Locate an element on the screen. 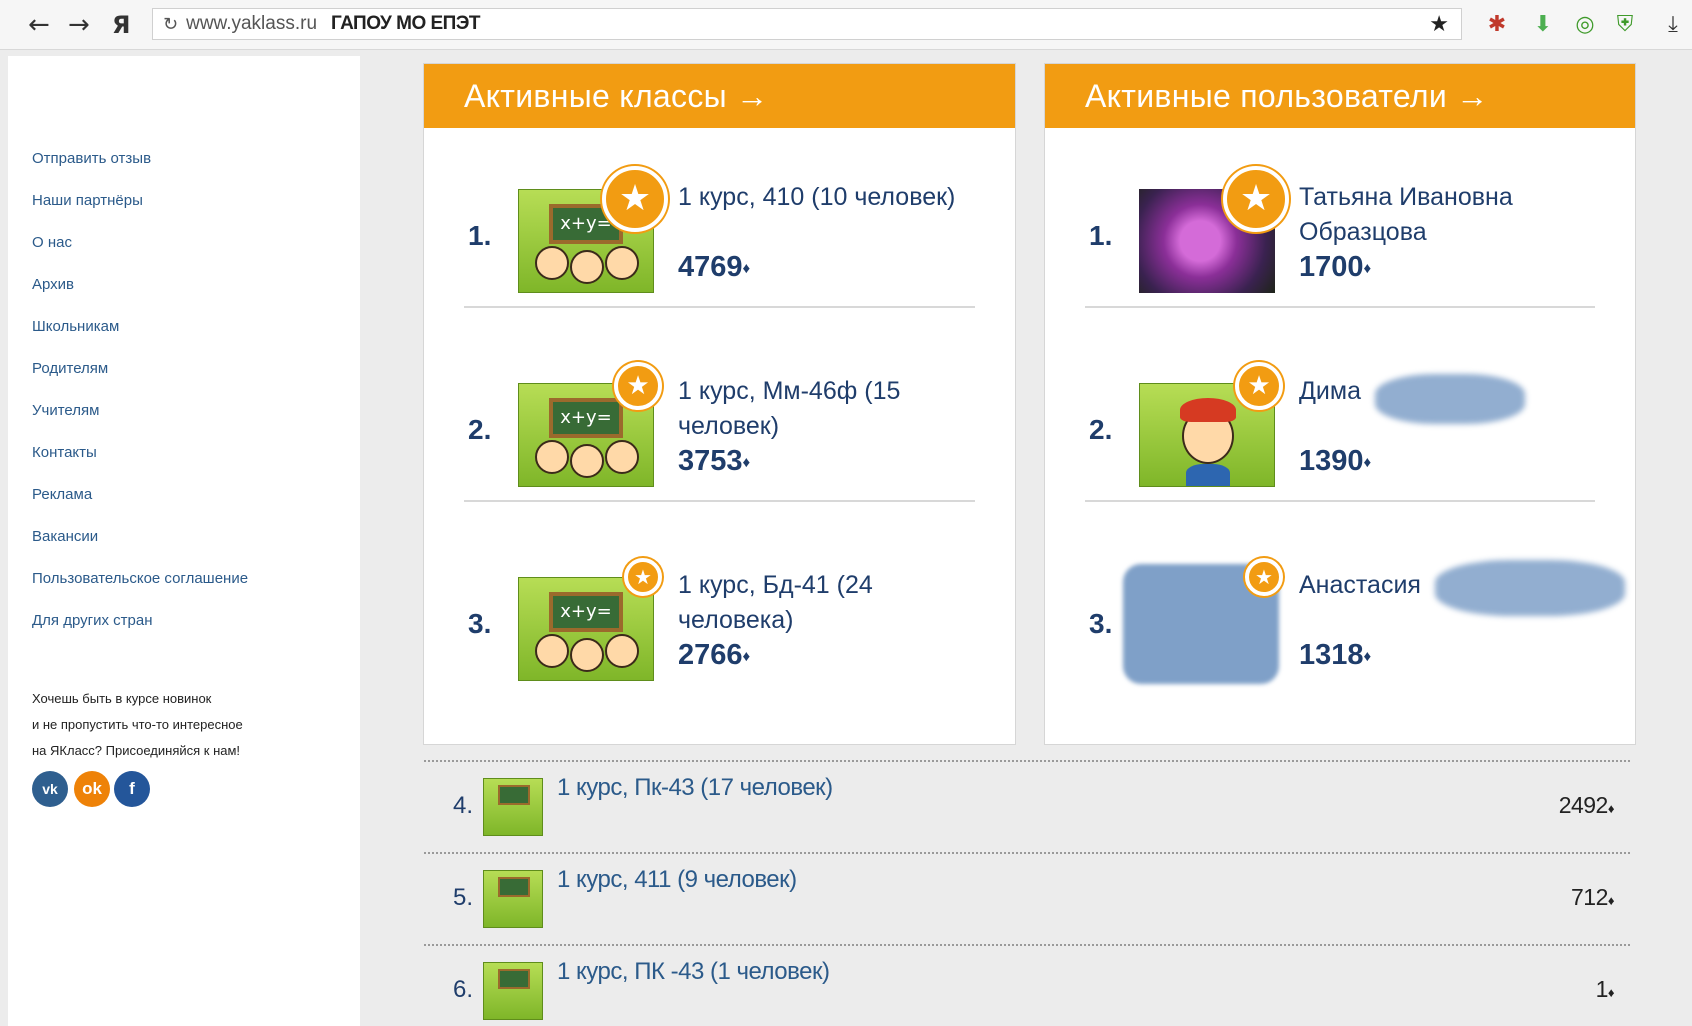 This screenshot has height=1026, width=1692. shield-icon: ⛨ is located at coordinates (1625, 25).